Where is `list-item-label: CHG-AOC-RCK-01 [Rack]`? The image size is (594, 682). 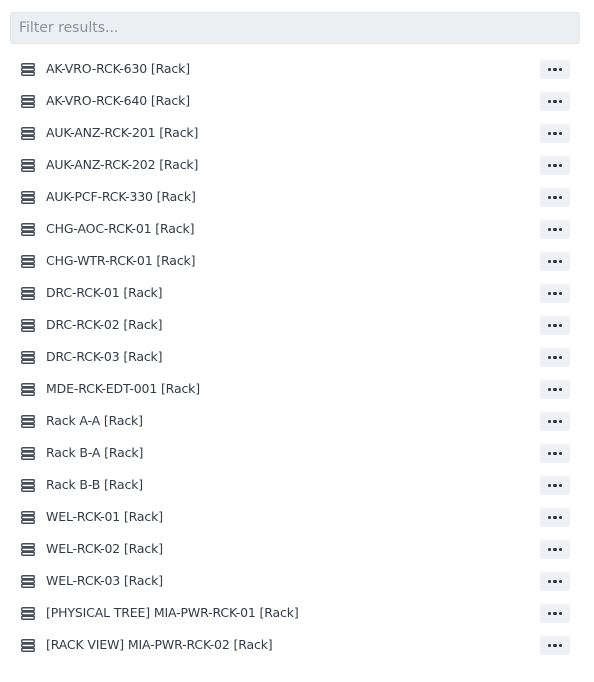 list-item-label: CHG-AOC-RCK-01 [Rack] is located at coordinates (120, 228).